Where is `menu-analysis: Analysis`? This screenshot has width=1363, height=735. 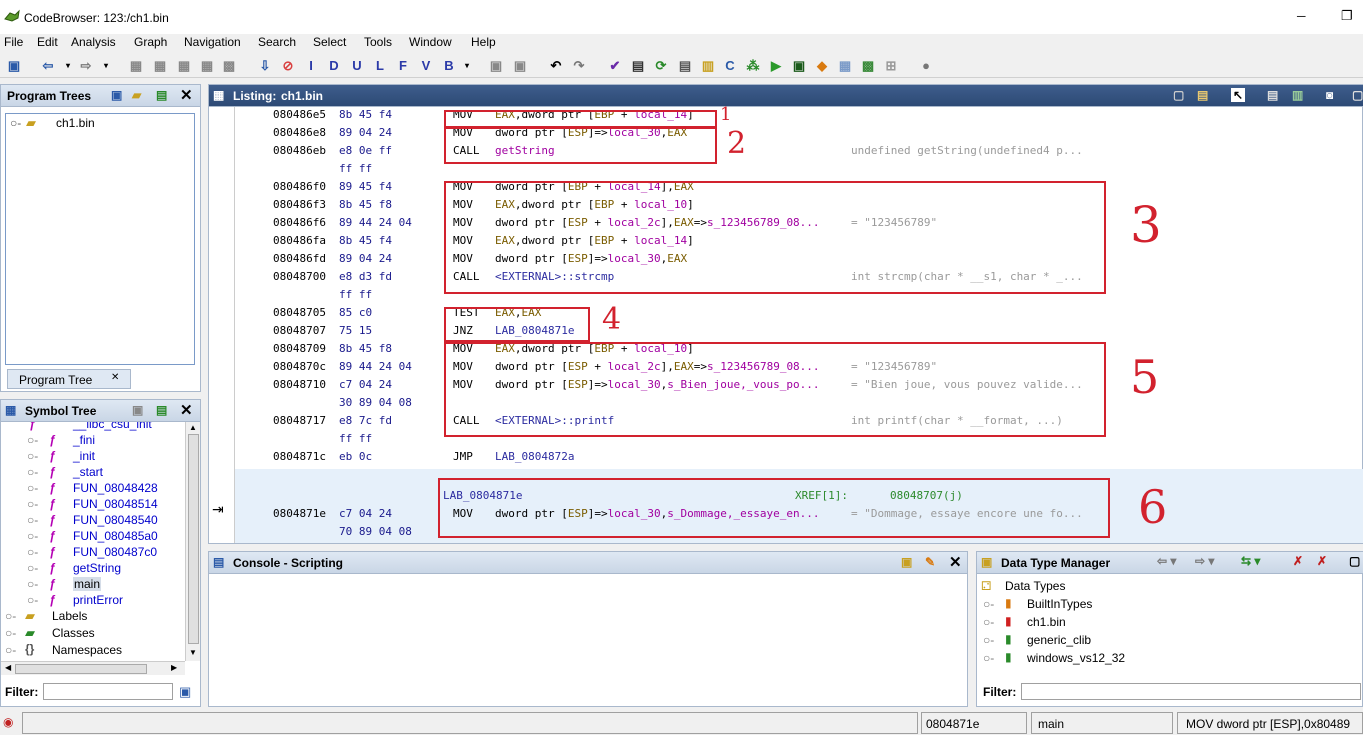 menu-analysis: Analysis is located at coordinates (93, 42).